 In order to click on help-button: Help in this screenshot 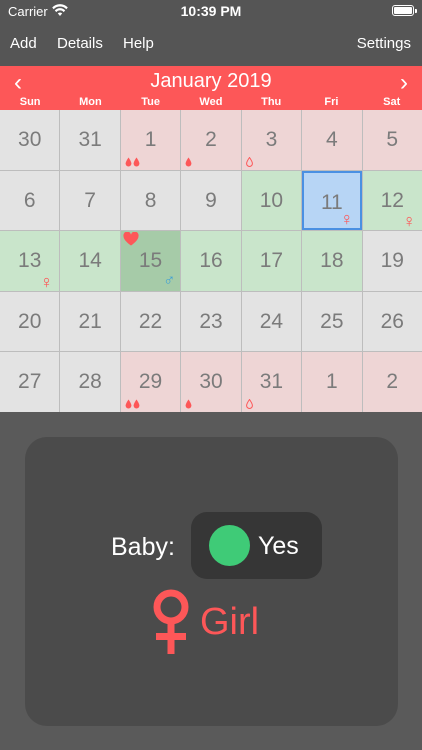, I will do `click(138, 43)`.